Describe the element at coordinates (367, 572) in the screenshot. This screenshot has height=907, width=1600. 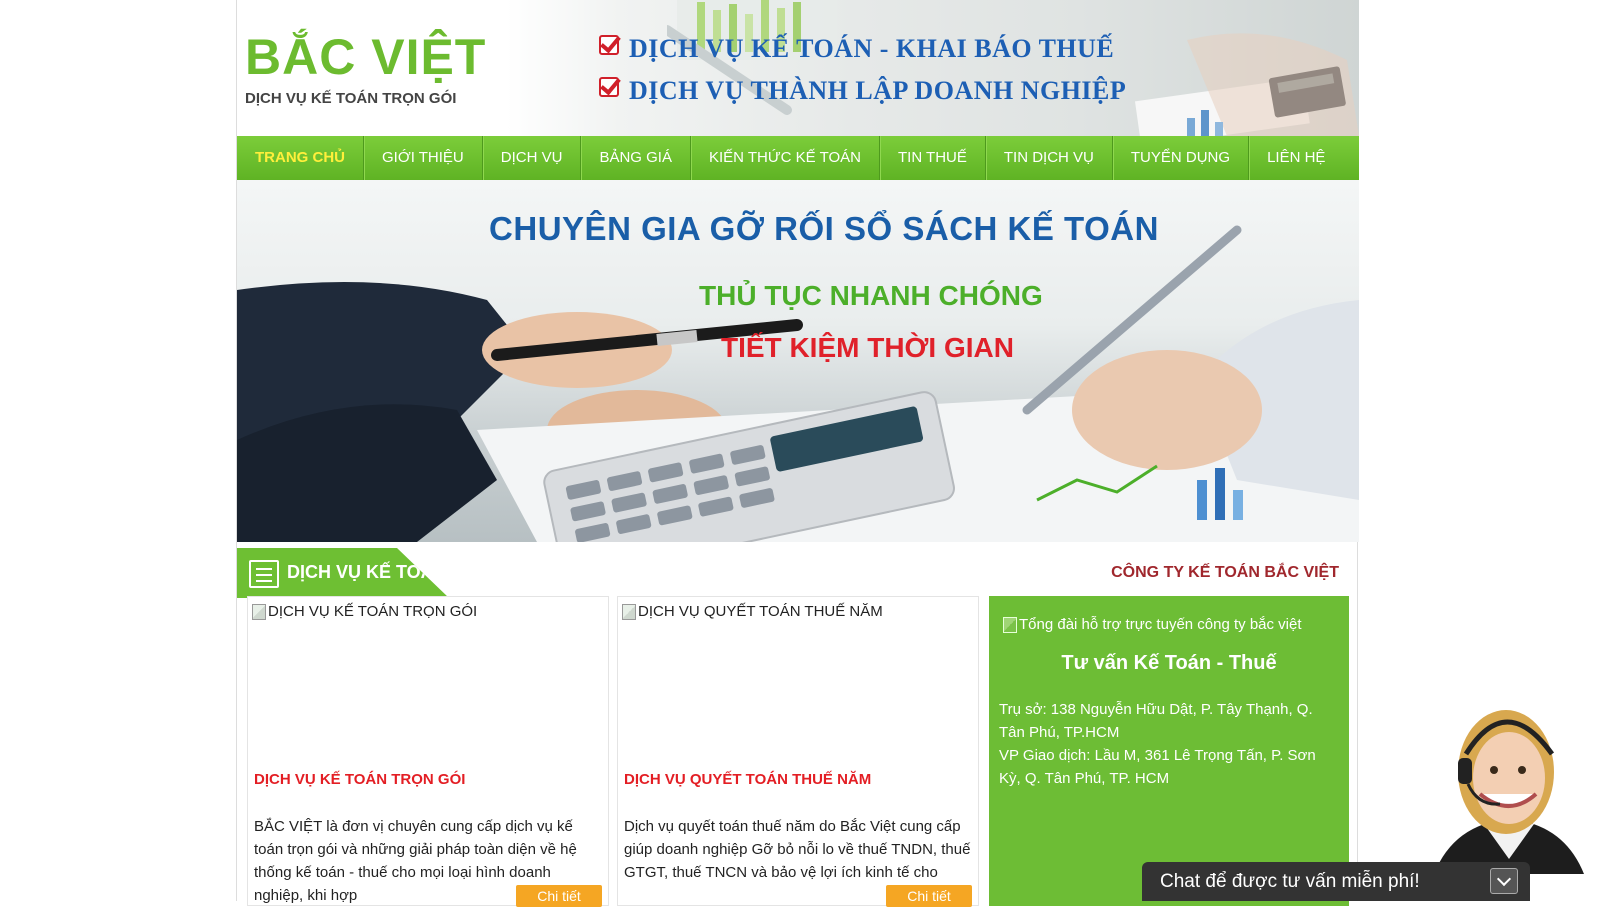
I see `section-title: DỊCH VỤ KẾ TOÁN` at that location.